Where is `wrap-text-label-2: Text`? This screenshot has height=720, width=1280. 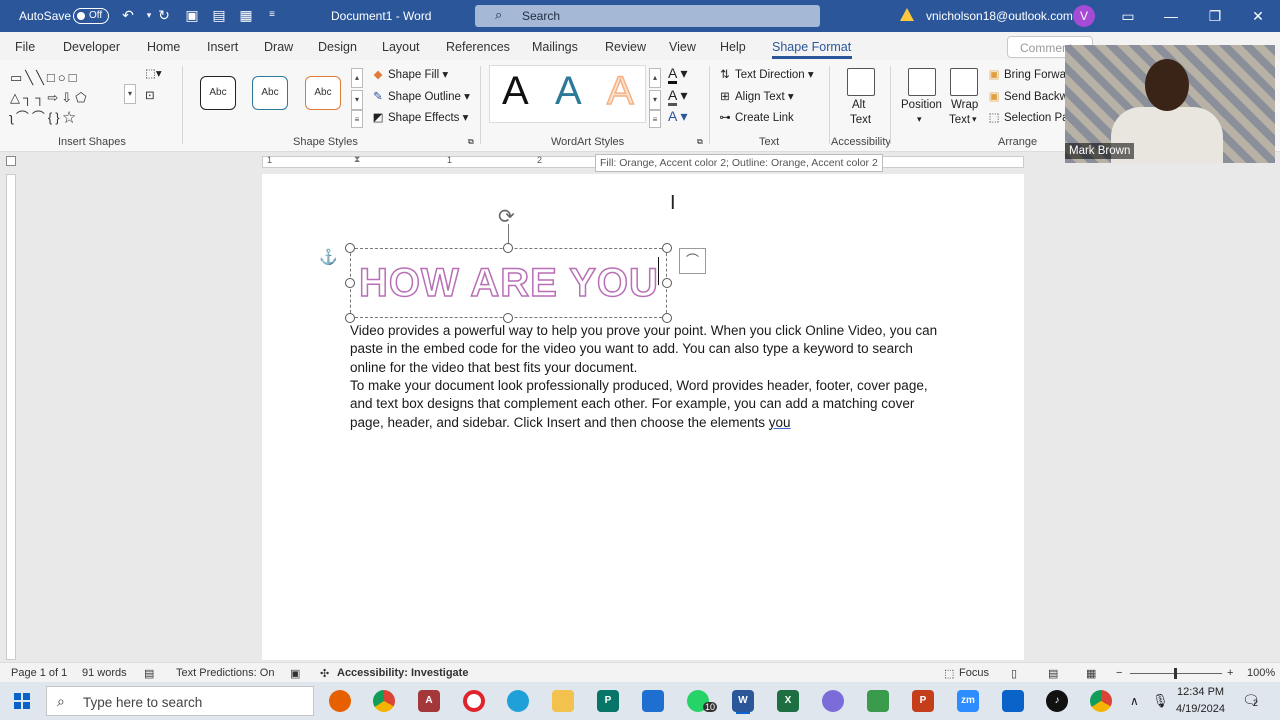
wrap-text-label-2: Text is located at coordinates (959, 120).